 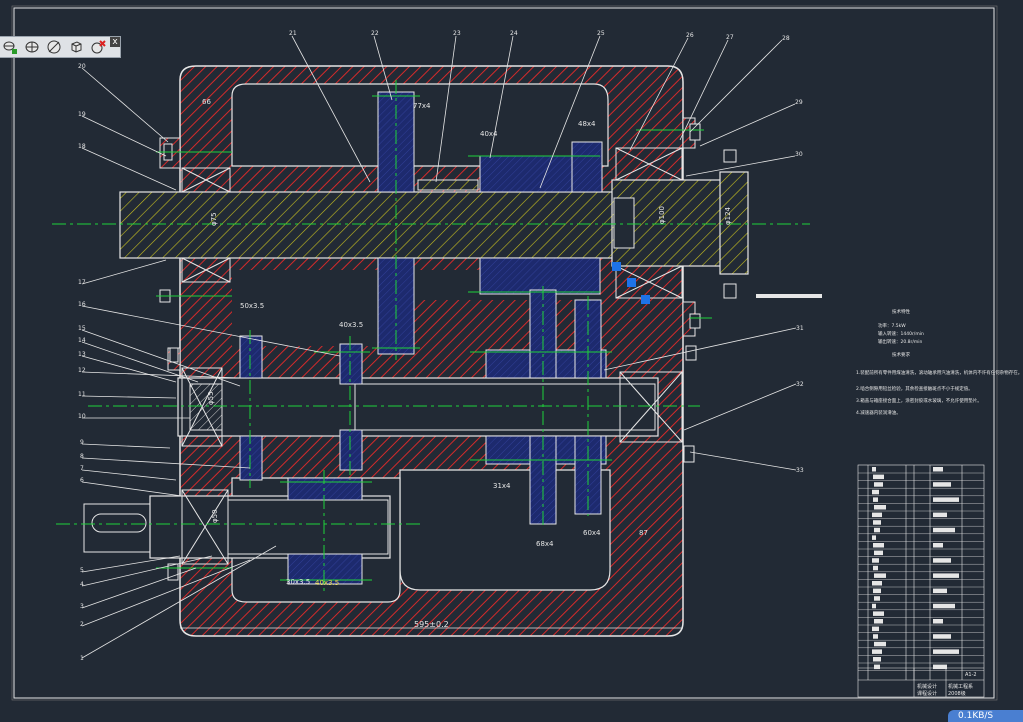 I want to click on balloon-label: 27, so click(x=730, y=37).